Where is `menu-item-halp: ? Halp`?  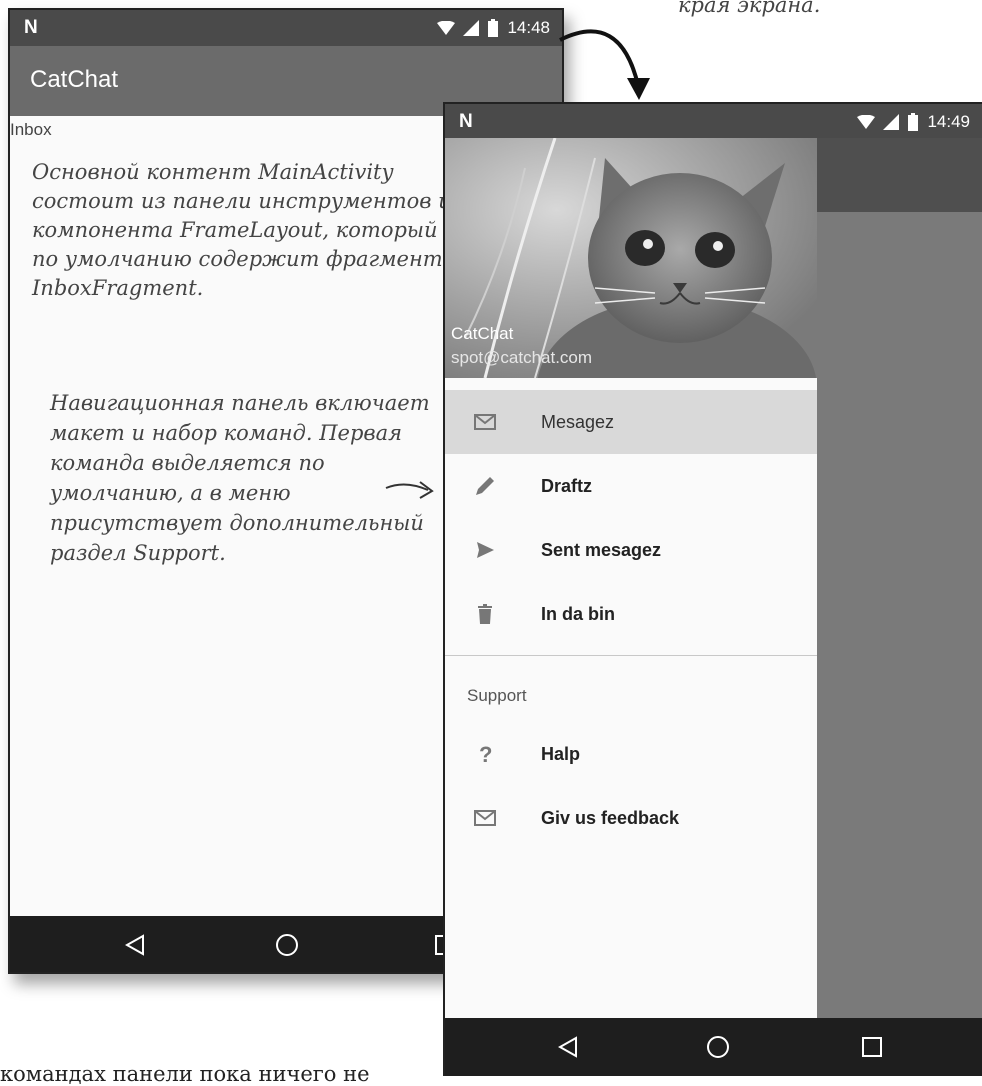
menu-item-halp: ? Halp is located at coordinates (631, 754).